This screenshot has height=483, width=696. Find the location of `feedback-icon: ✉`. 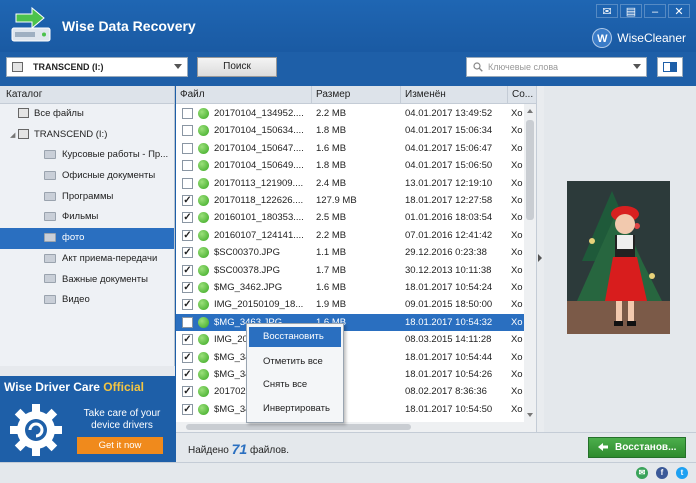

feedback-icon: ✉ is located at coordinates (607, 11).